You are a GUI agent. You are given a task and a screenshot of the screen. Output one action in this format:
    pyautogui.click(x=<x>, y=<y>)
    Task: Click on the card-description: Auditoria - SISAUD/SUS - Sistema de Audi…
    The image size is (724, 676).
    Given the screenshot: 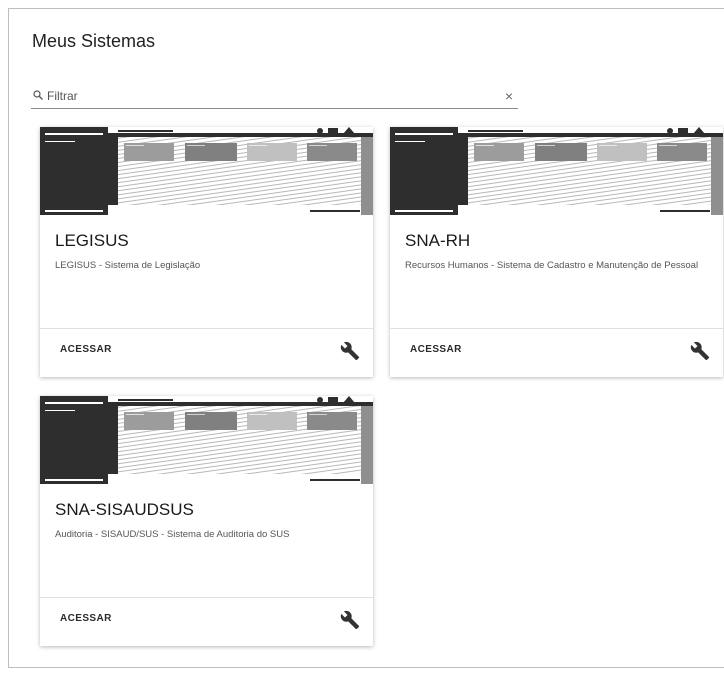 What is the action you would take?
    pyautogui.click(x=172, y=534)
    